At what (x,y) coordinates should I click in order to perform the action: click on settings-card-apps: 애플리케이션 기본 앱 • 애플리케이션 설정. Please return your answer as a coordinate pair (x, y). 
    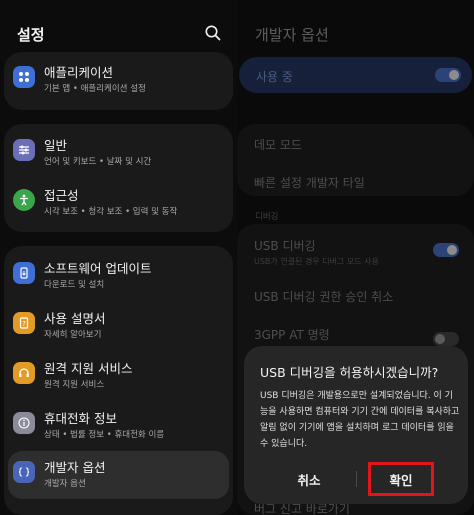
    Looking at the image, I should click on (118, 81).